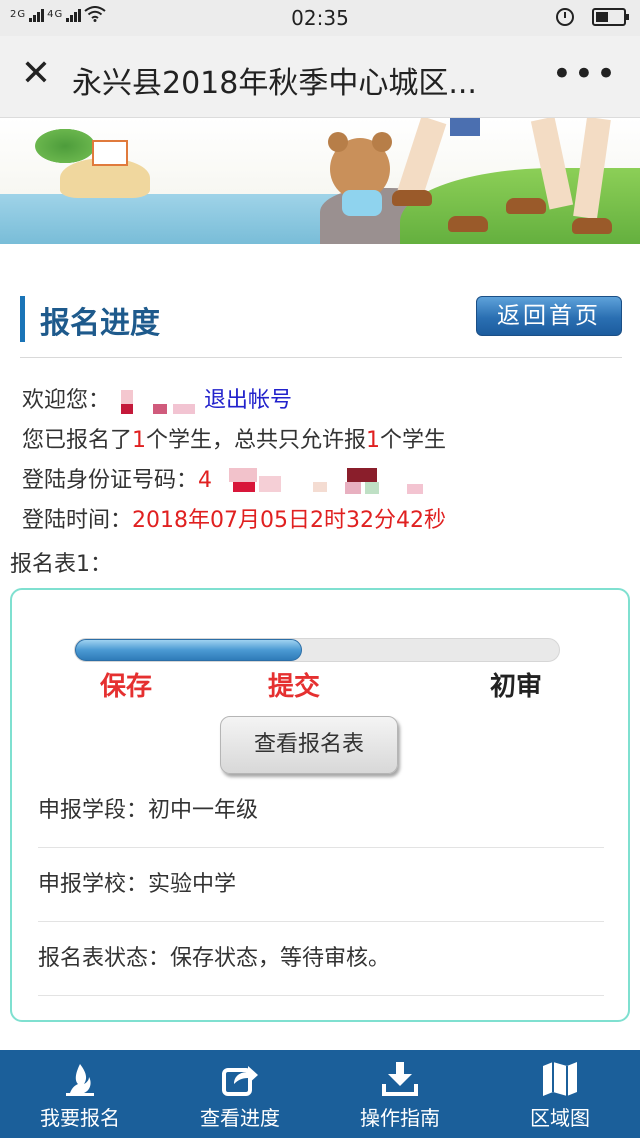 This screenshot has width=640, height=1138. I want to click on nav-register: 我要报名, so click(80, 1094).